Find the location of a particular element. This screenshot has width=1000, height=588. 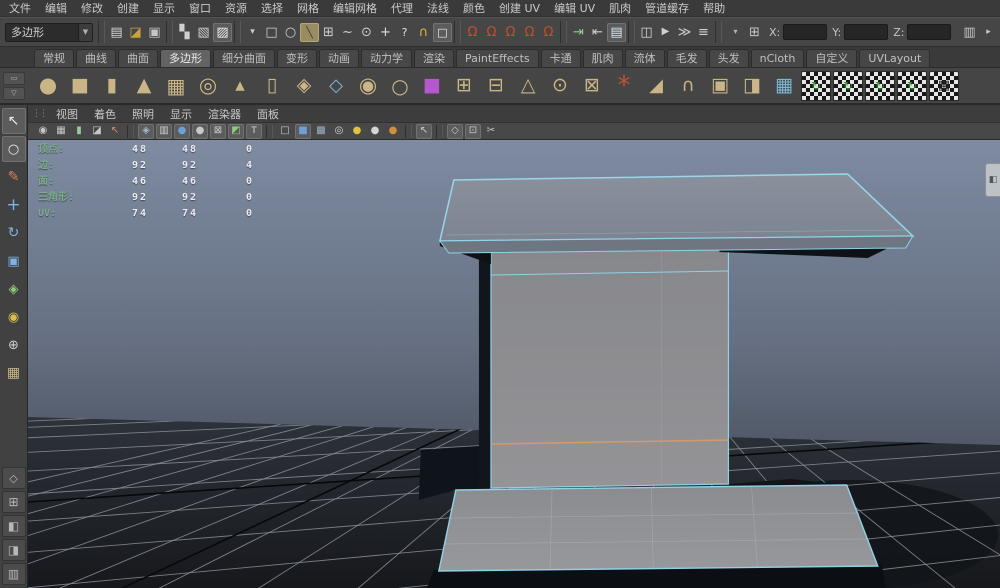

menu-set-selector: 多边形 ▼ is located at coordinates (49, 32).